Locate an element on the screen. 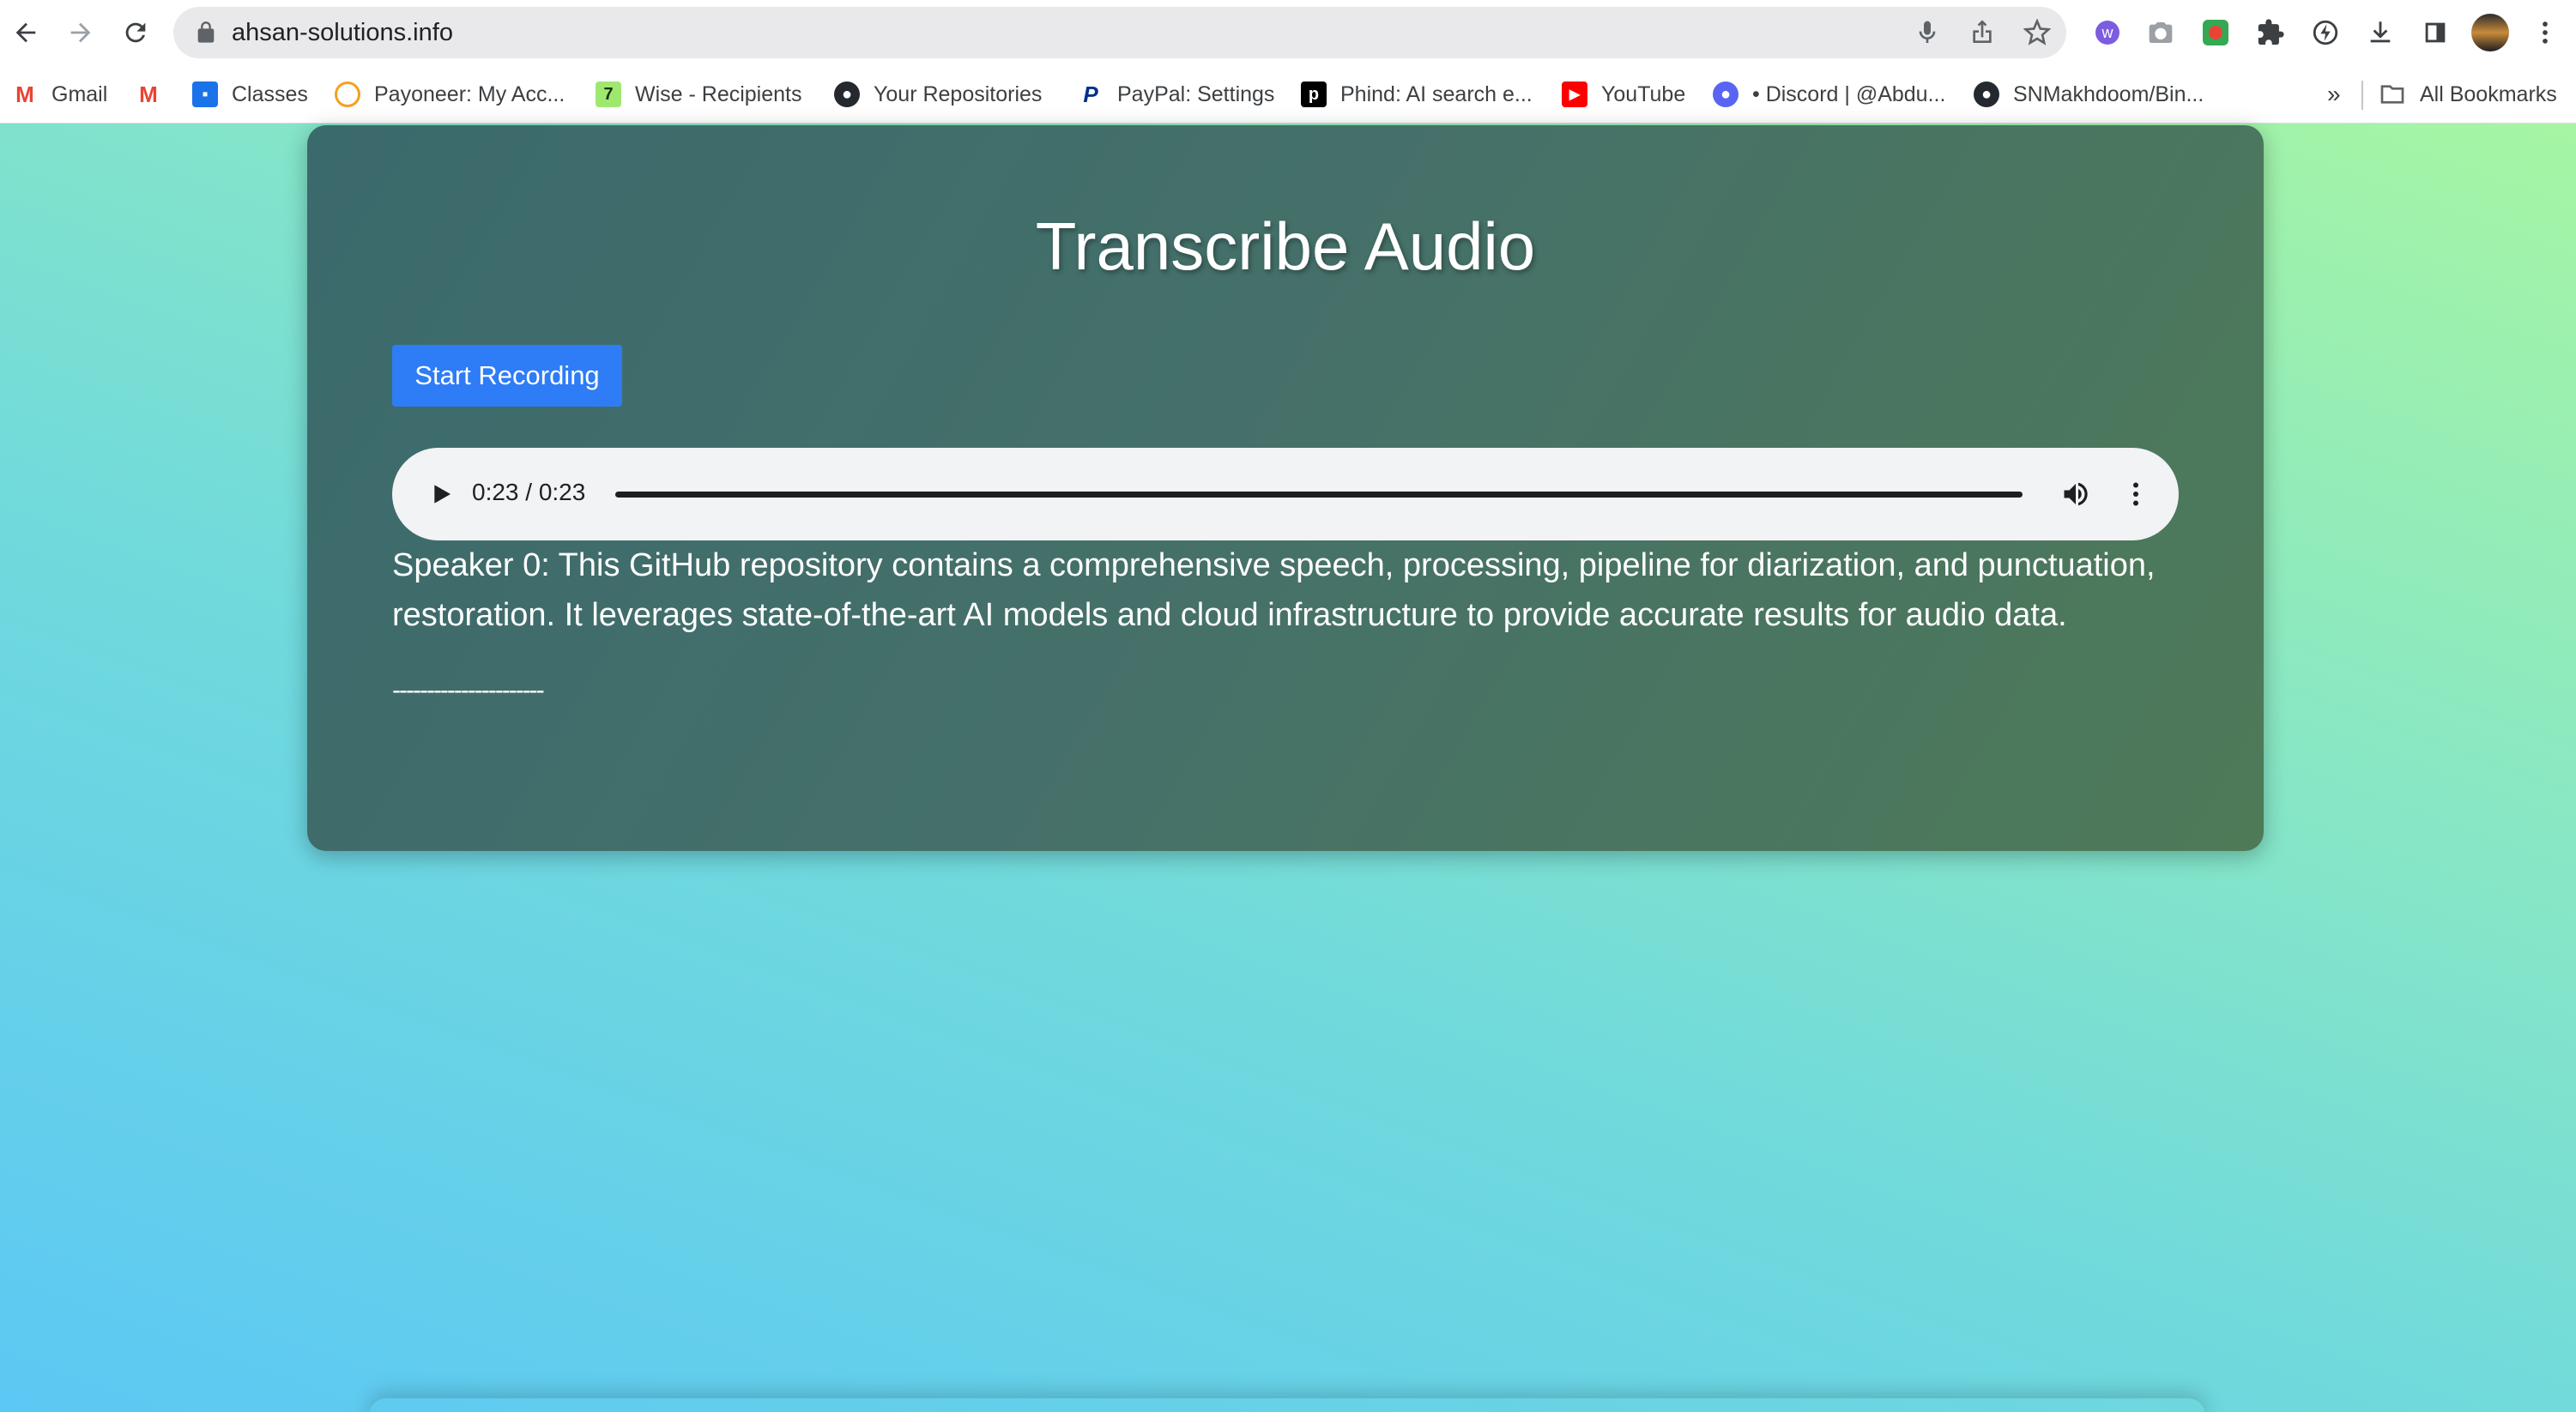 The width and height of the screenshot is (2576, 1412). forward-arrow-icon is located at coordinates (80, 32).